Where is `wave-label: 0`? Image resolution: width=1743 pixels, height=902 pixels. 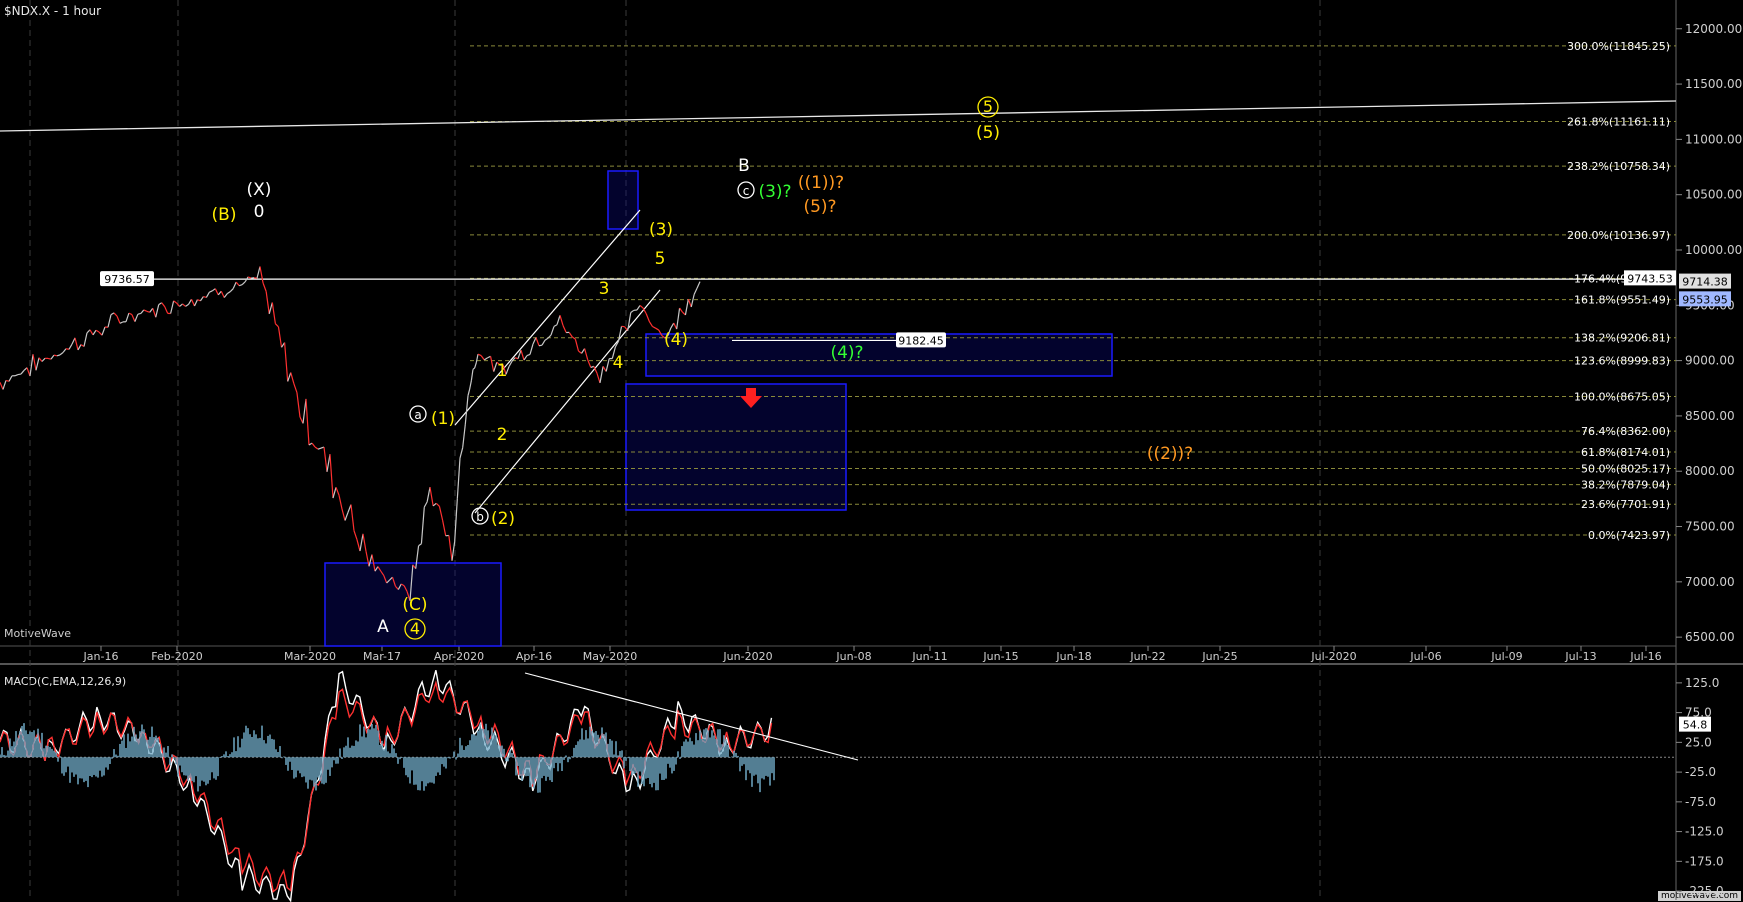 wave-label: 0 is located at coordinates (259, 212).